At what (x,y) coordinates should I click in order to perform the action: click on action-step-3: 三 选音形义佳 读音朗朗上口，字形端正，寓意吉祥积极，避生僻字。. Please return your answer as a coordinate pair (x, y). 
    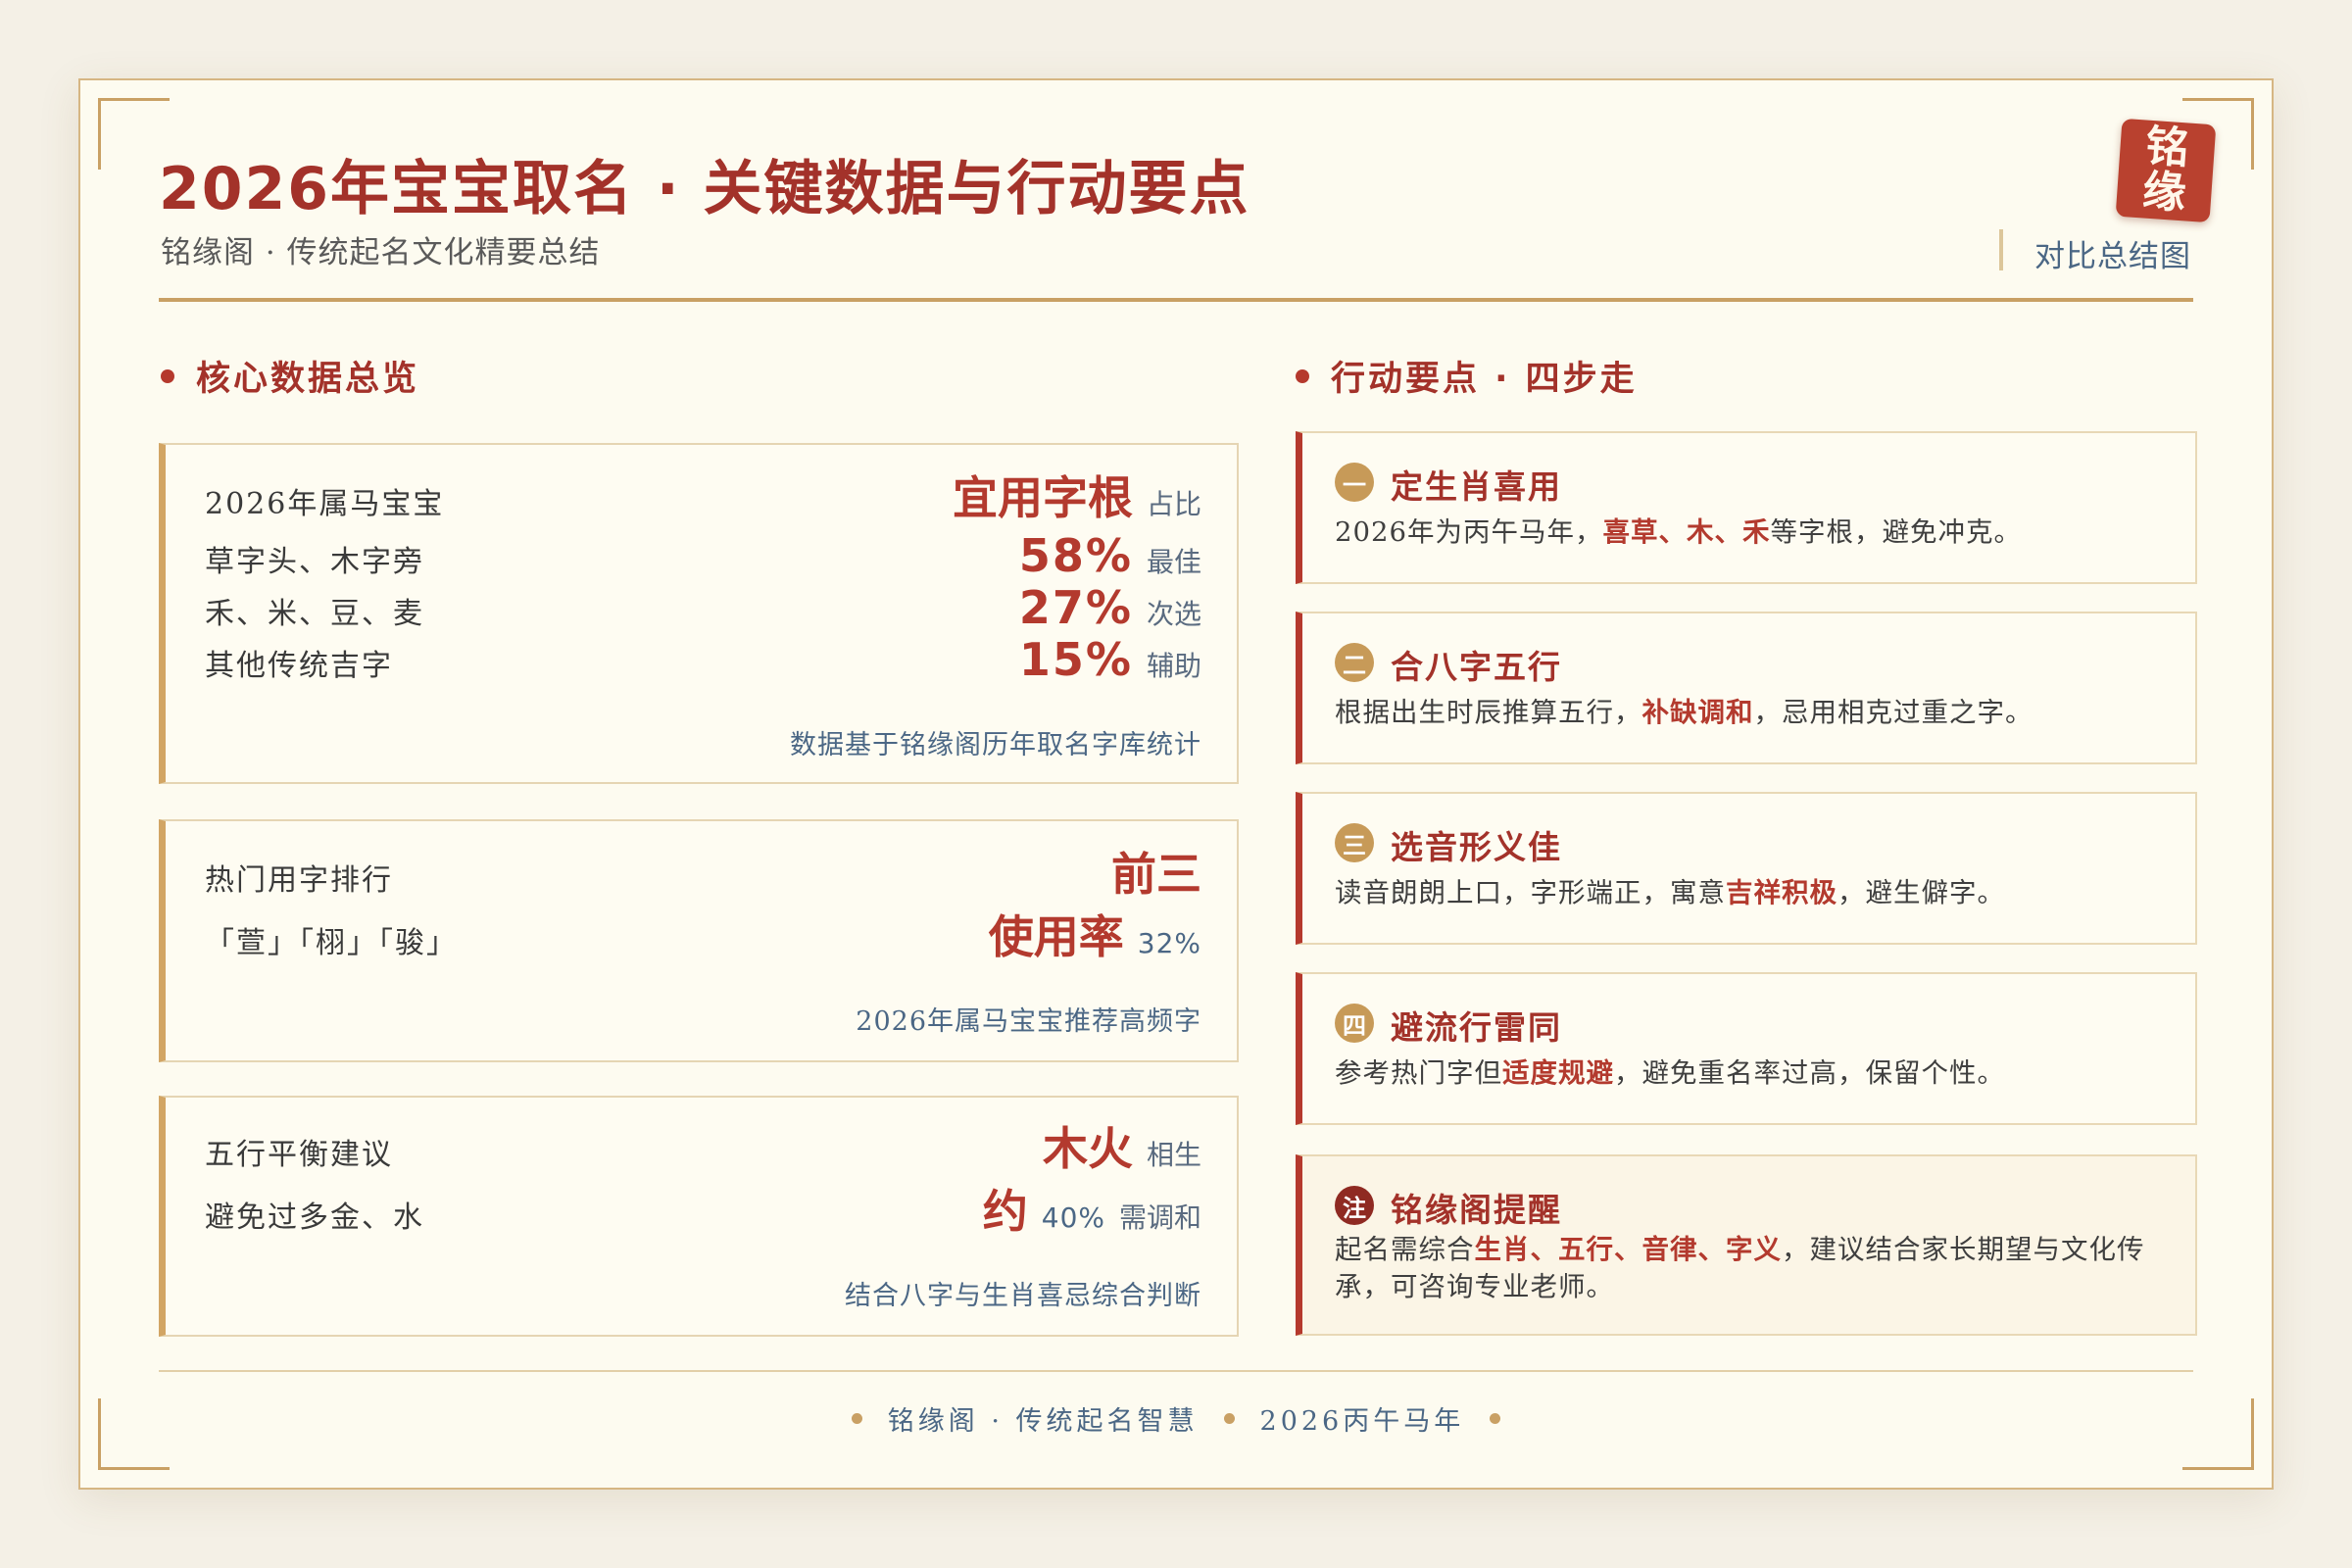
    Looking at the image, I should click on (1746, 868).